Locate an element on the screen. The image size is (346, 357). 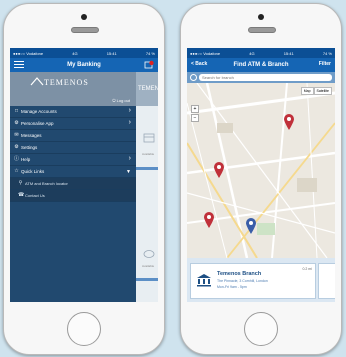
underlying-page: TEMEN Available Available is located at coordinates (147, 187).